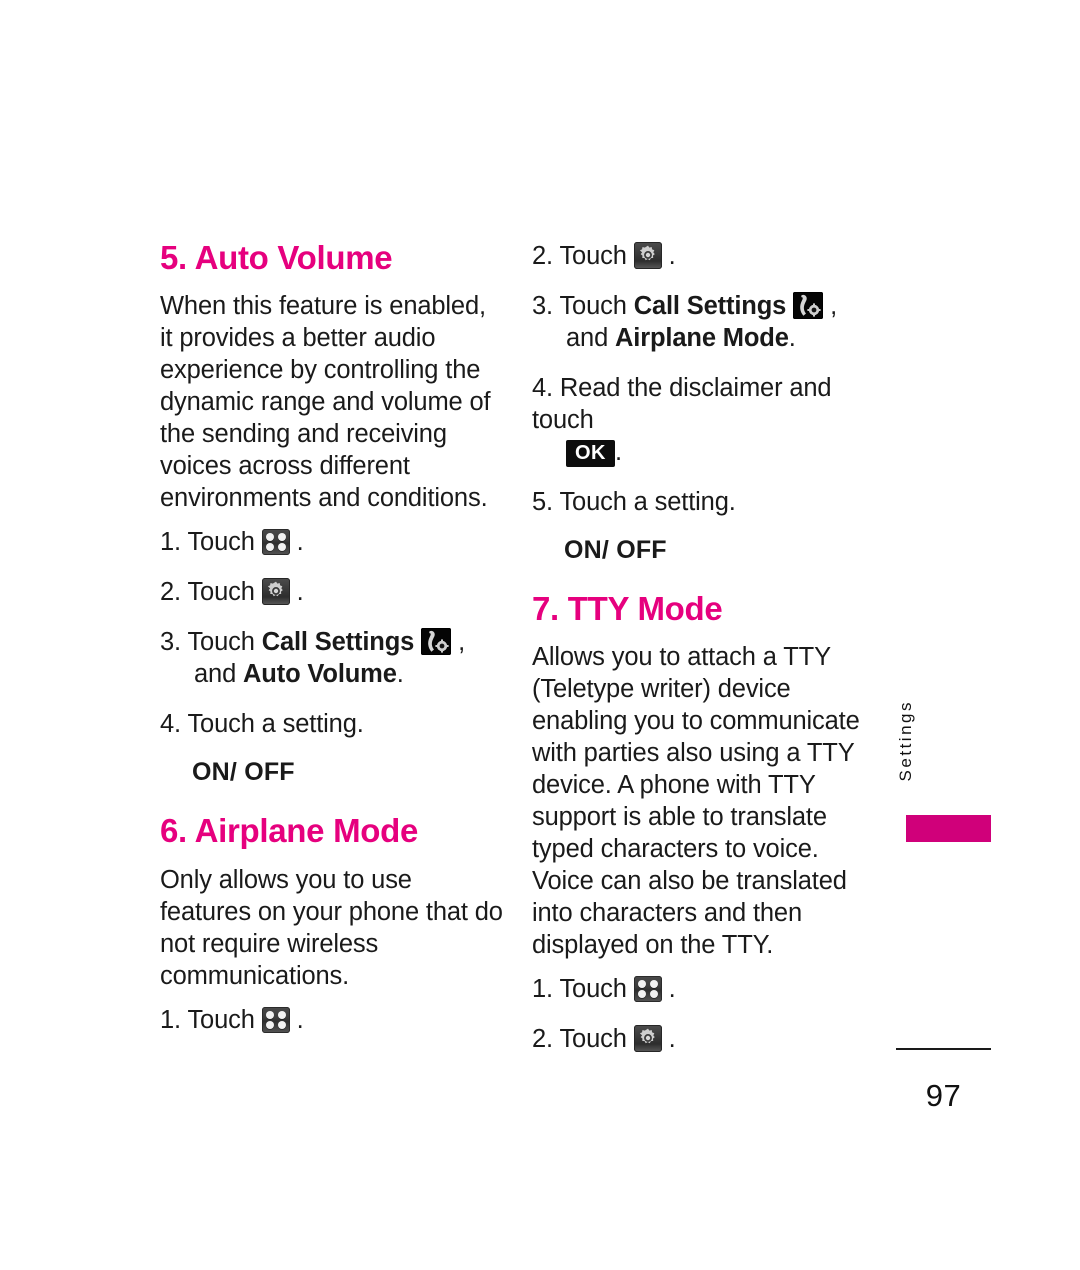 The image size is (1080, 1270). Describe the element at coordinates (615, 550) in the screenshot. I see `setting-values-airplane-mode: ON/ OFF` at that location.